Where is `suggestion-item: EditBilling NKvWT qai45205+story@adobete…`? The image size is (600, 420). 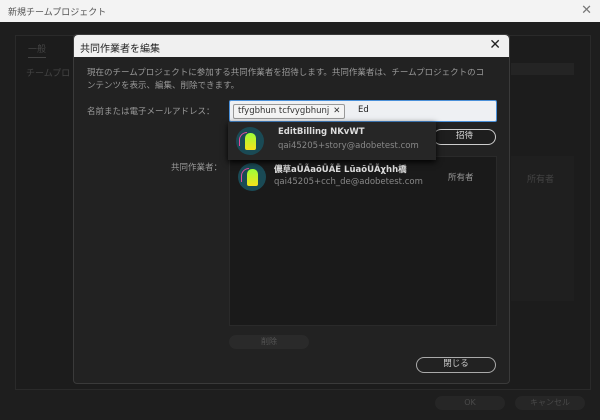
suggestion-item: EditBilling NKvWT qai45205+story@adobete… is located at coordinates (332, 140).